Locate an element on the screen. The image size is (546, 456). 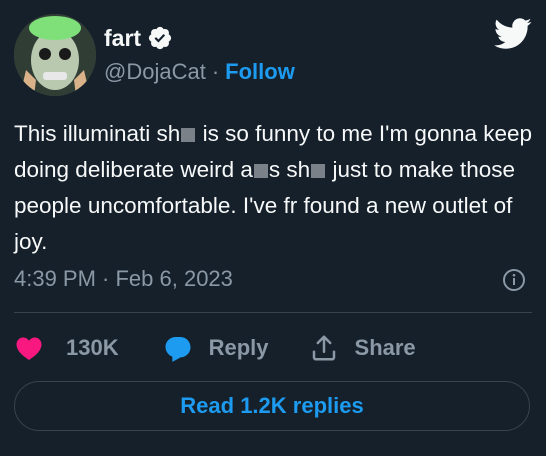
info-icon is located at coordinates (514, 280).